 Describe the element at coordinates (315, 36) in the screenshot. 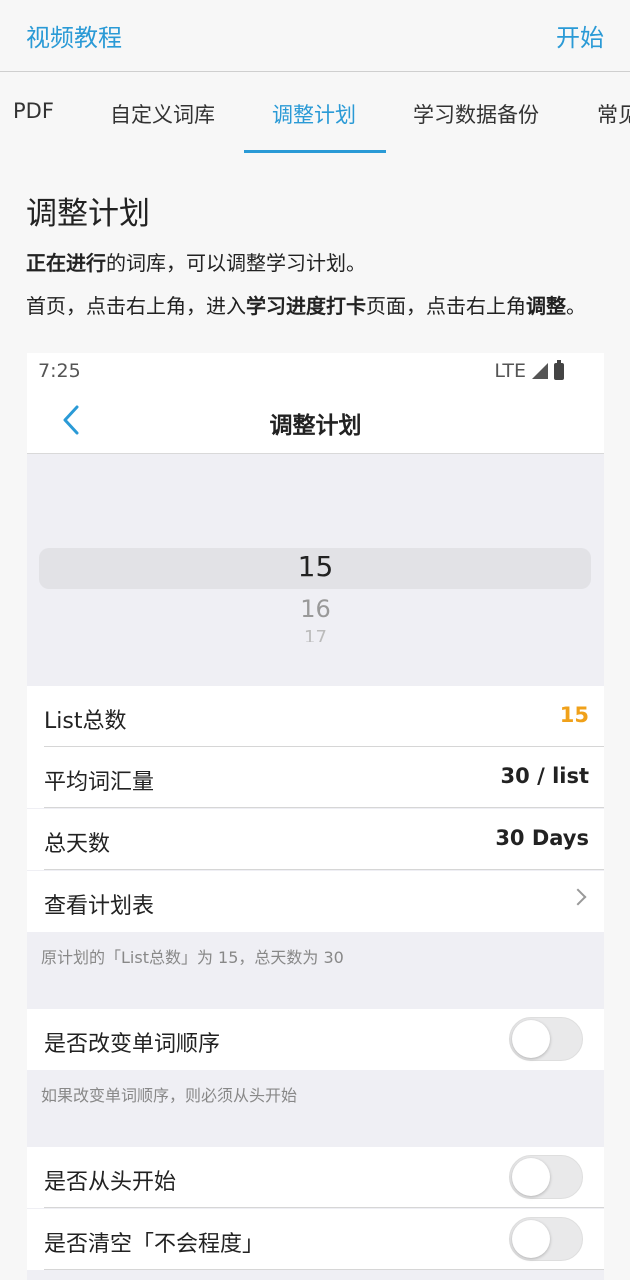

I see `top-bar: 视频教程 开始` at that location.